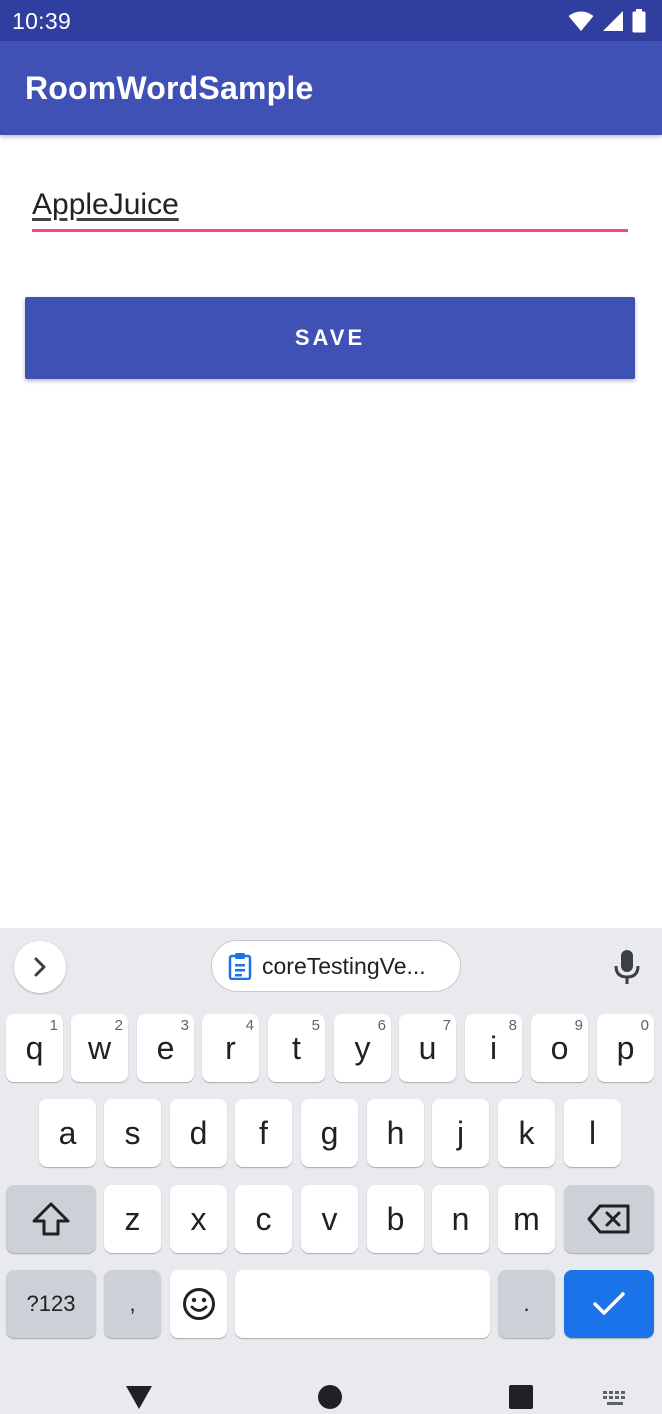 The image size is (662, 1414). Describe the element at coordinates (395, 1133) in the screenshot. I see `key-h: h` at that location.